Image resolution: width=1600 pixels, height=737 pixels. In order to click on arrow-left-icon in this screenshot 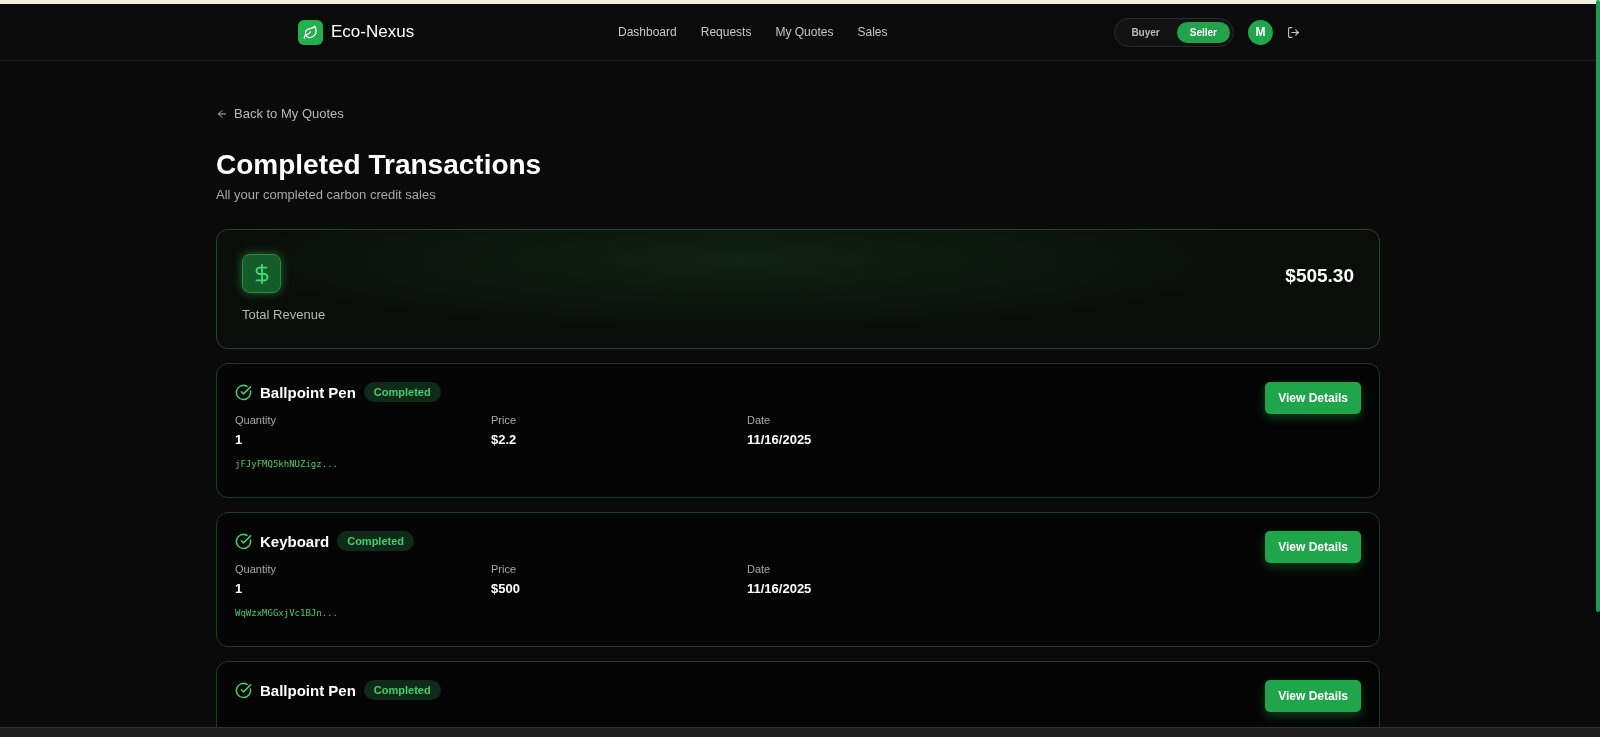, I will do `click(222, 113)`.